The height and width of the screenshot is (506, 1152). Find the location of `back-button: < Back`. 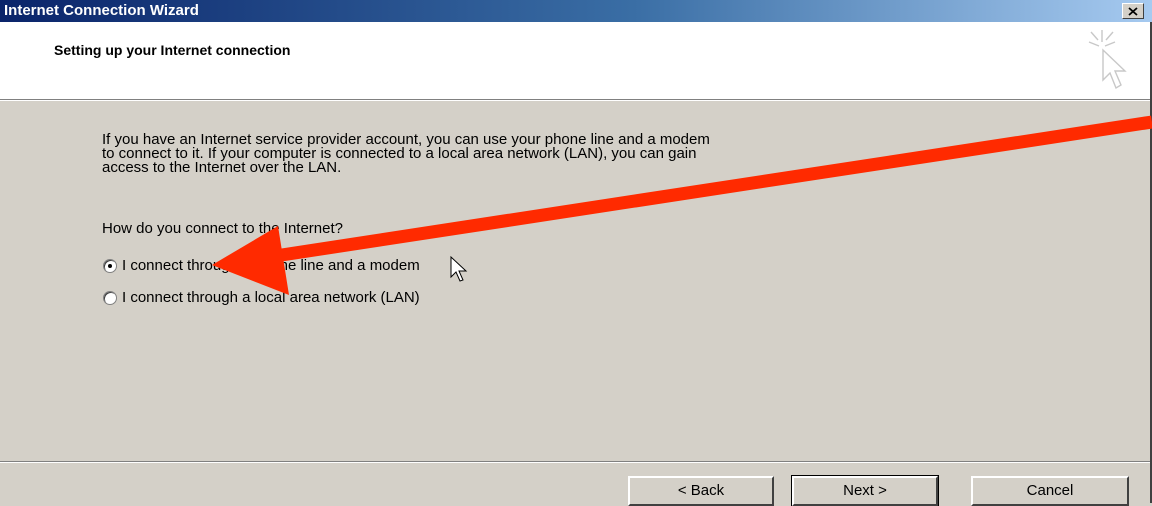

back-button: < Back is located at coordinates (701, 491).